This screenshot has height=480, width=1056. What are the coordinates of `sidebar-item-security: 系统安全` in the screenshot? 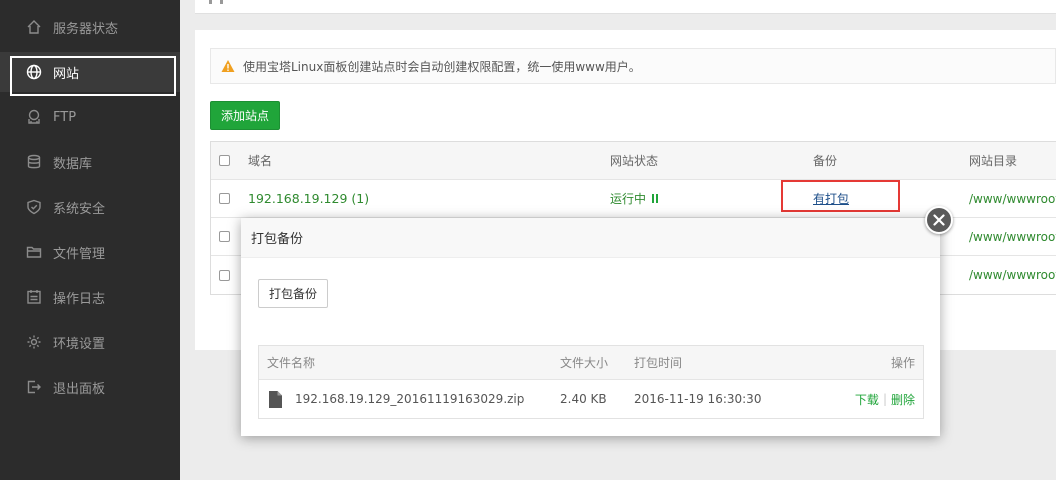 It's located at (90, 207).